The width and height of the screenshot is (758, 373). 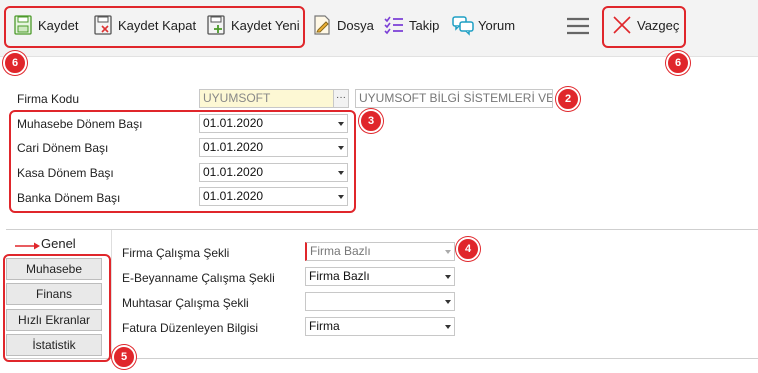 What do you see at coordinates (380, 276) in the screenshot?
I see `edeclaration-select: Firma Bazlı` at bounding box center [380, 276].